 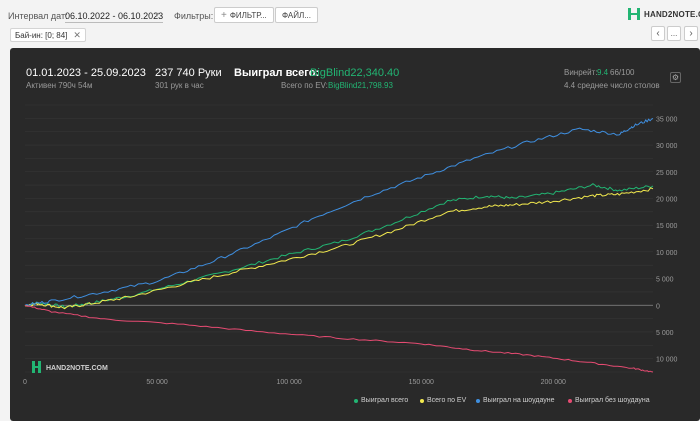 I want to click on legend-item-ev: Всего по EV, so click(x=443, y=400).